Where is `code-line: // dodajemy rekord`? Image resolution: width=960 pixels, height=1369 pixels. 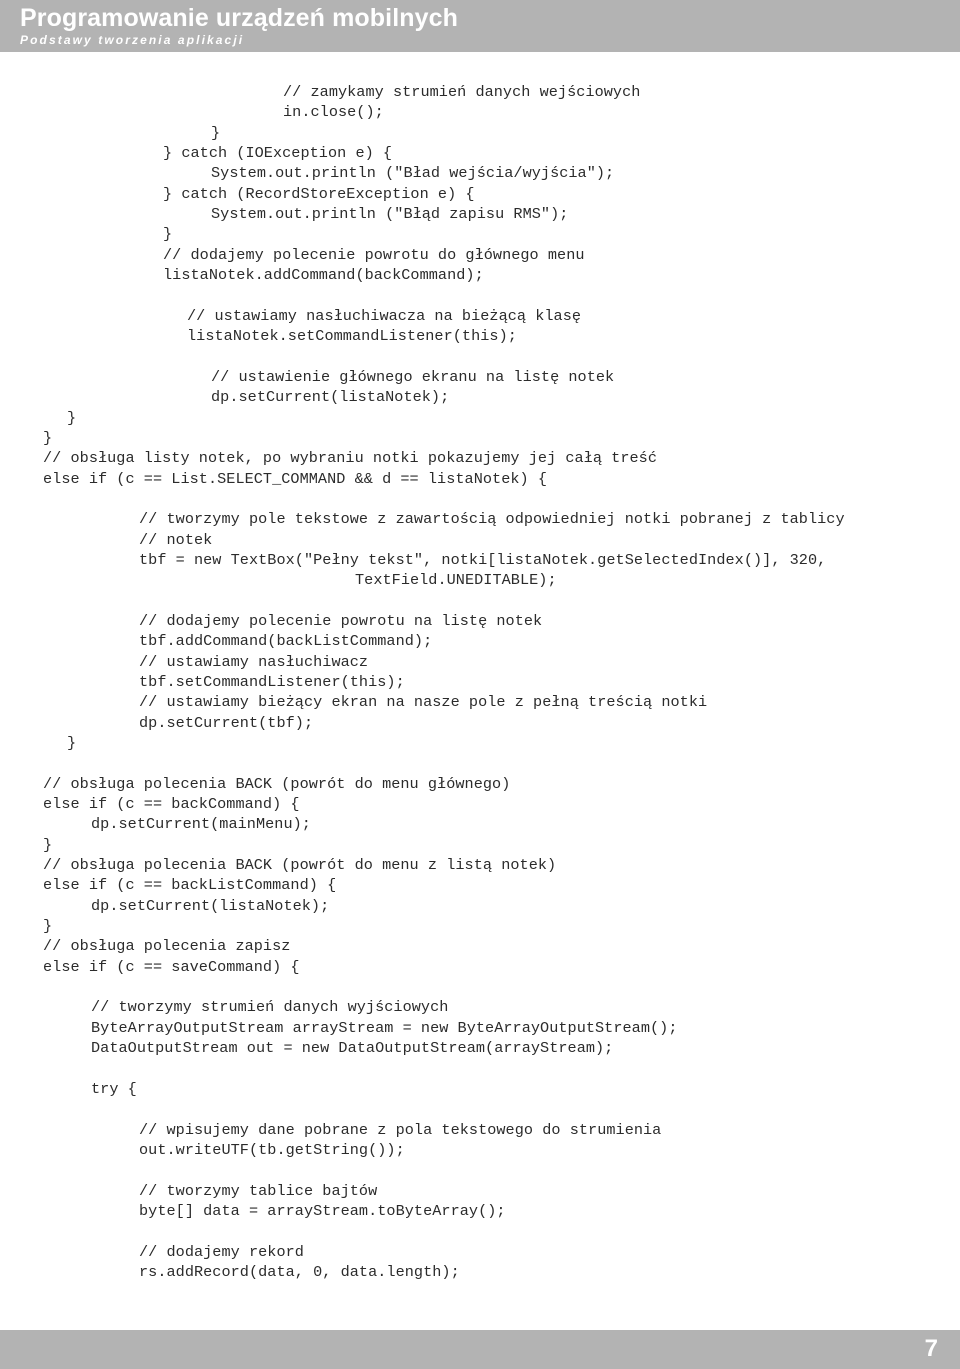
code-line: // dodajemy rekord is located at coordinates (221, 1251).